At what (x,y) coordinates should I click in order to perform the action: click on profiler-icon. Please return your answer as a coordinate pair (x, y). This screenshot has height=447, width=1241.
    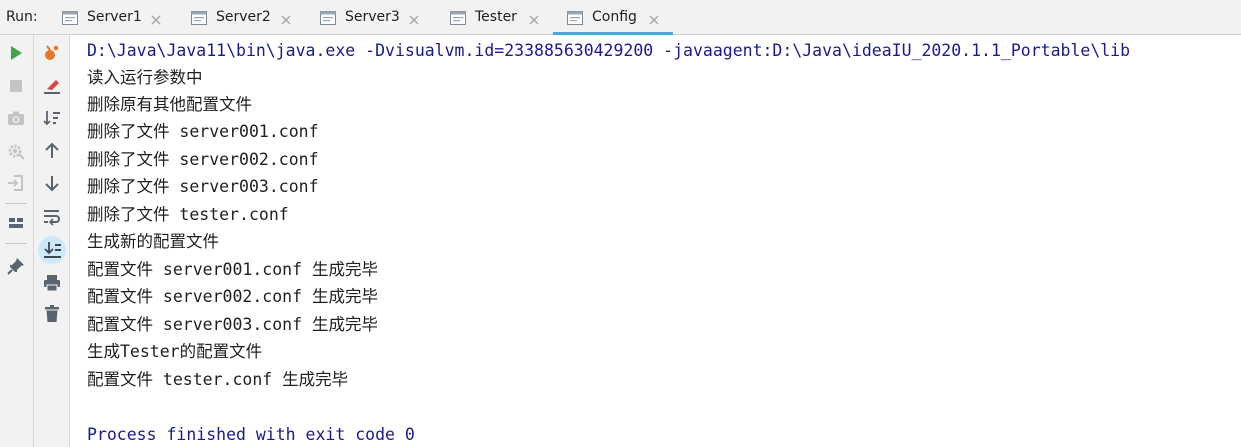
    Looking at the image, I should click on (52, 53).